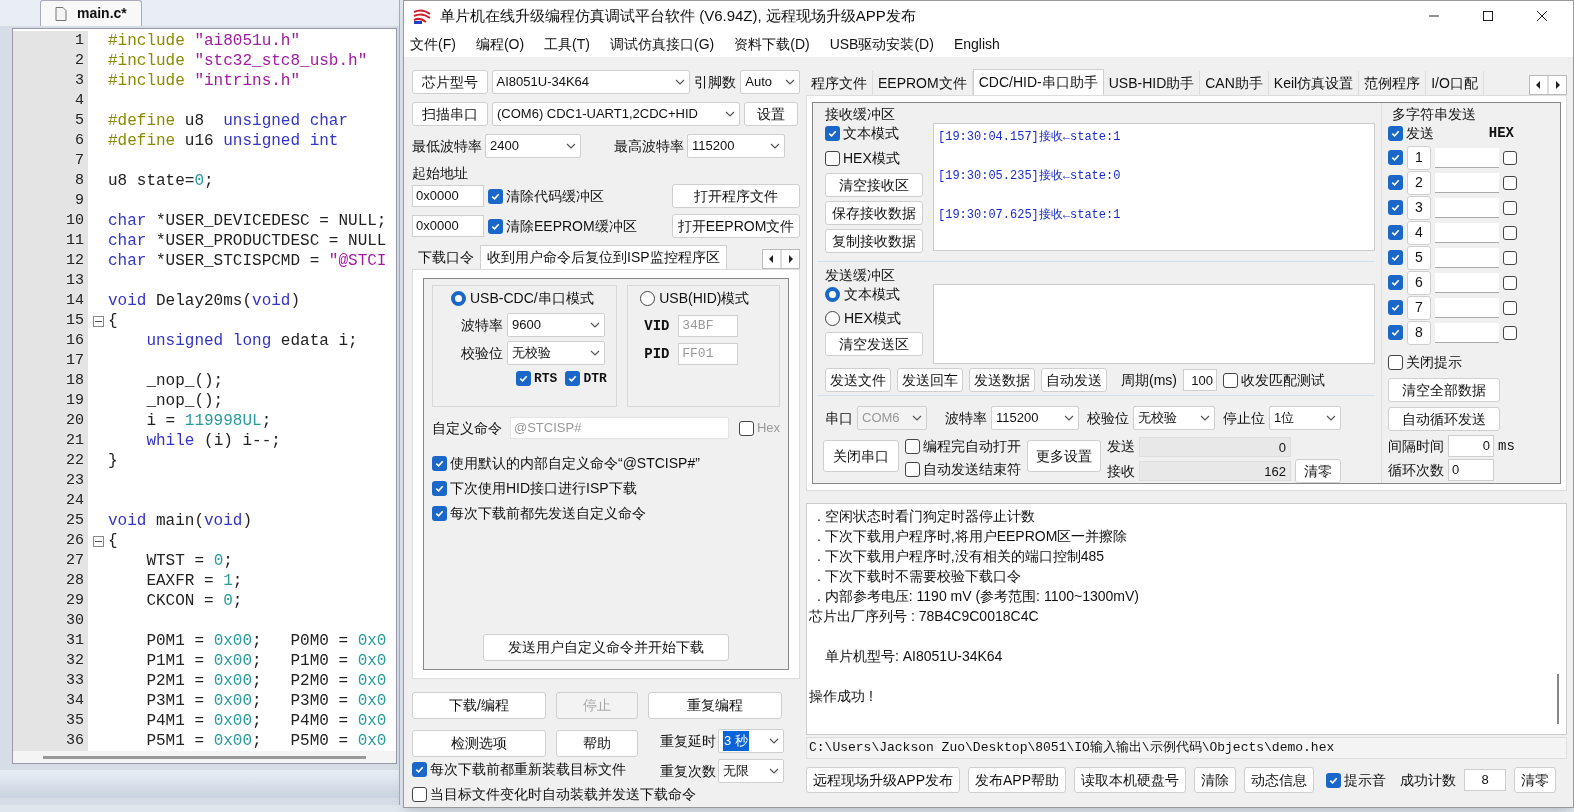  I want to click on button: 发送回车, so click(930, 380).